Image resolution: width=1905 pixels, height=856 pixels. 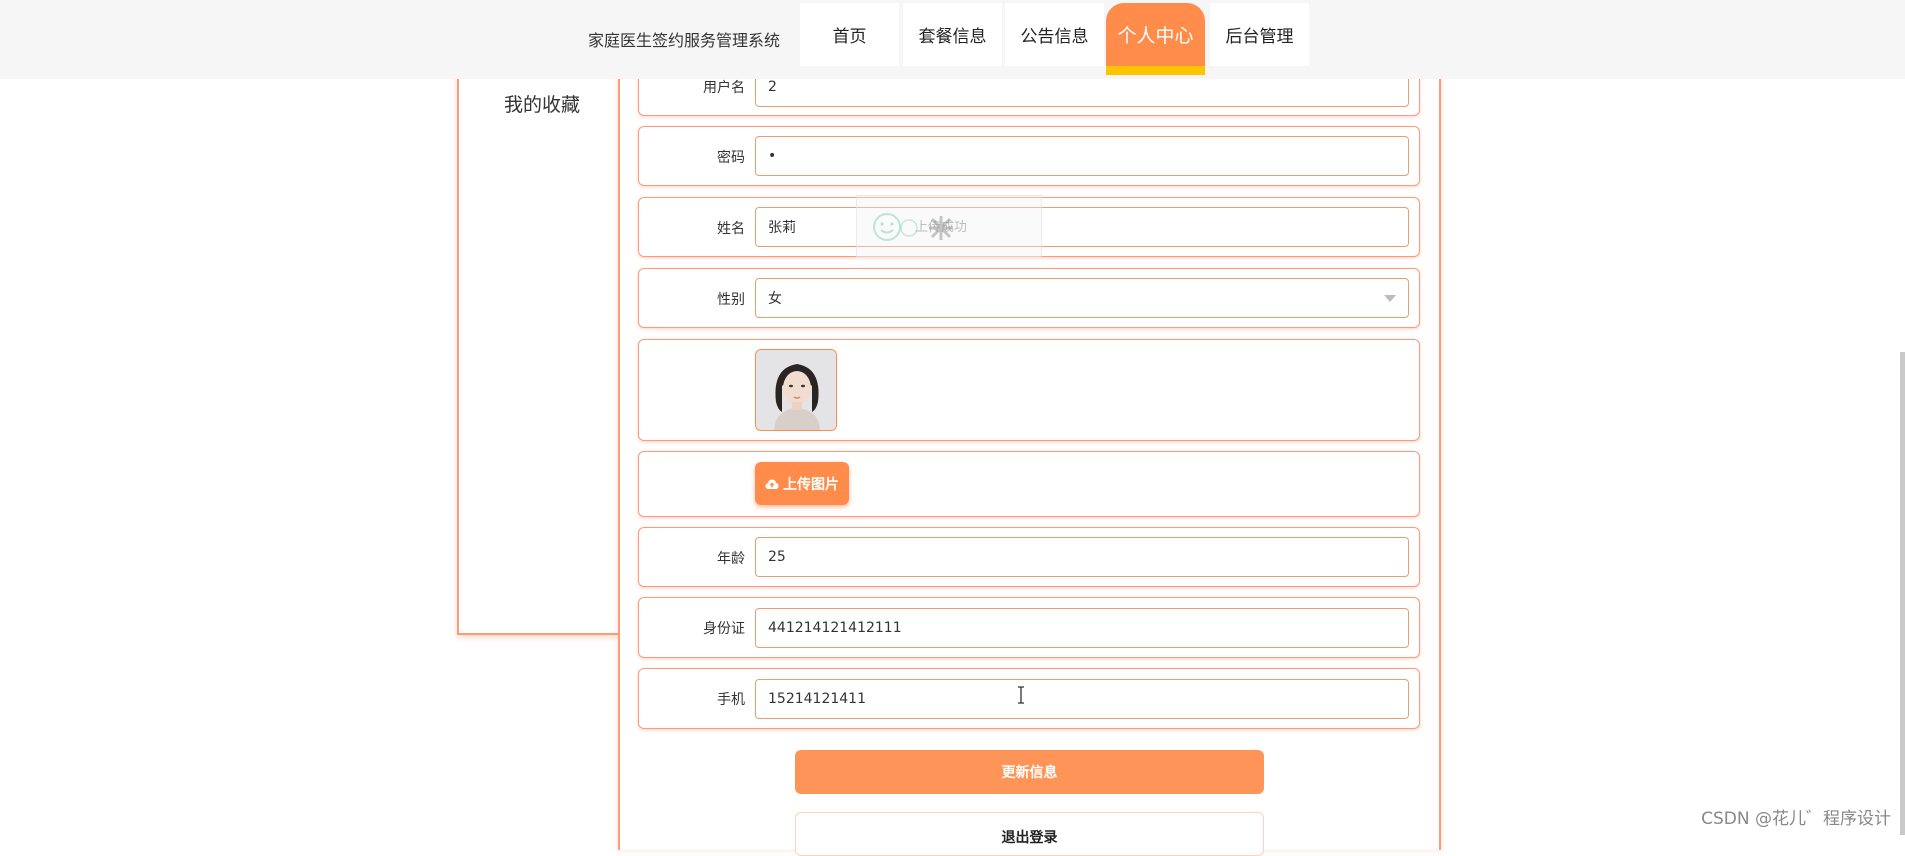 I want to click on id-card-row: 身份证 441214121412111, so click(x=1029, y=627).